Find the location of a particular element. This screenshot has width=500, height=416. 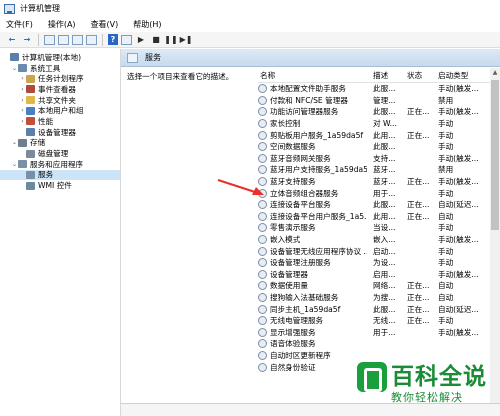

tree-item: 计算机管理(本地) is located at coordinates (60, 57).